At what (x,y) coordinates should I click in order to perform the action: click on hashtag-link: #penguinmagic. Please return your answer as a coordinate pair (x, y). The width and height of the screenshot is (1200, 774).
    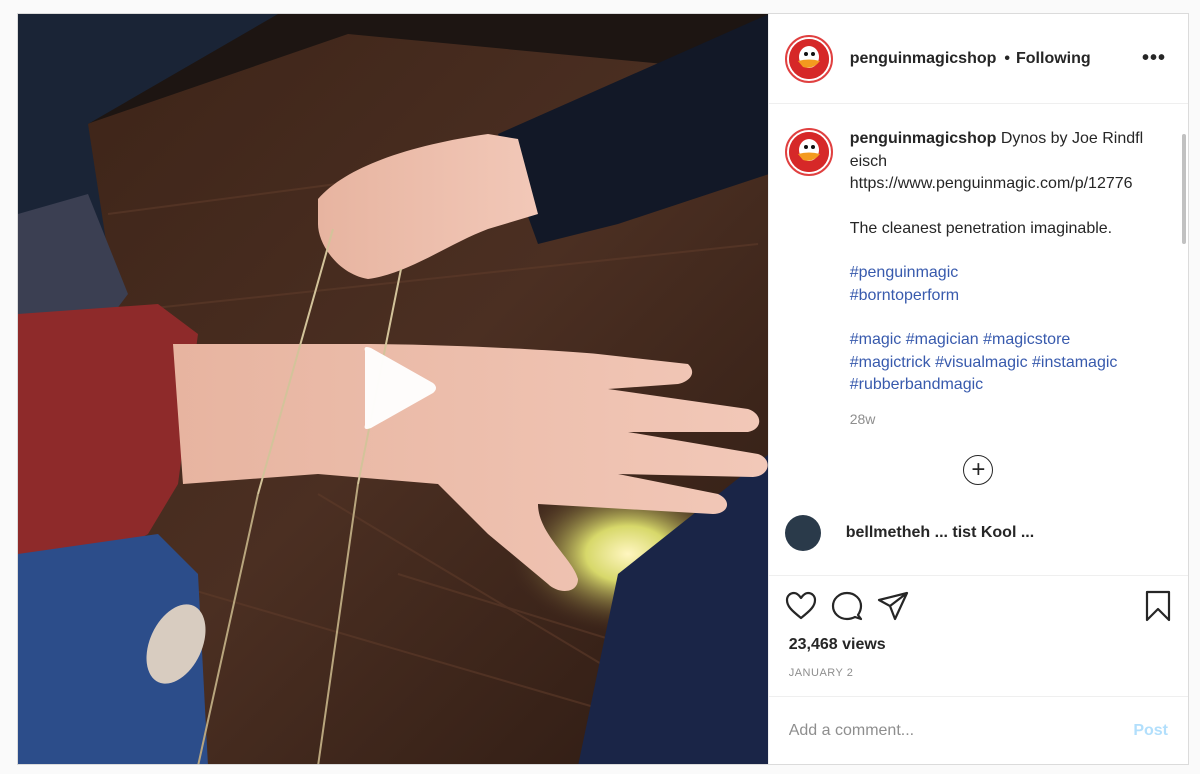
    Looking at the image, I should click on (904, 272).